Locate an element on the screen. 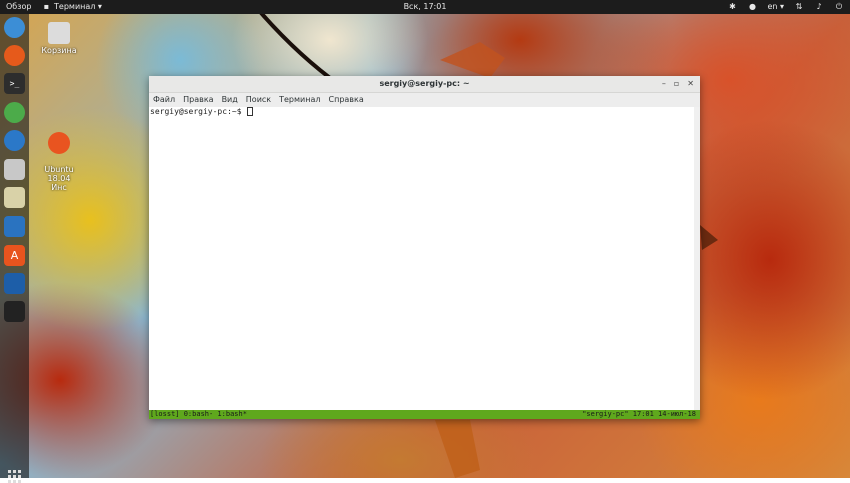 This screenshot has height=483, width=850. menu-help: Справка is located at coordinates (346, 100).